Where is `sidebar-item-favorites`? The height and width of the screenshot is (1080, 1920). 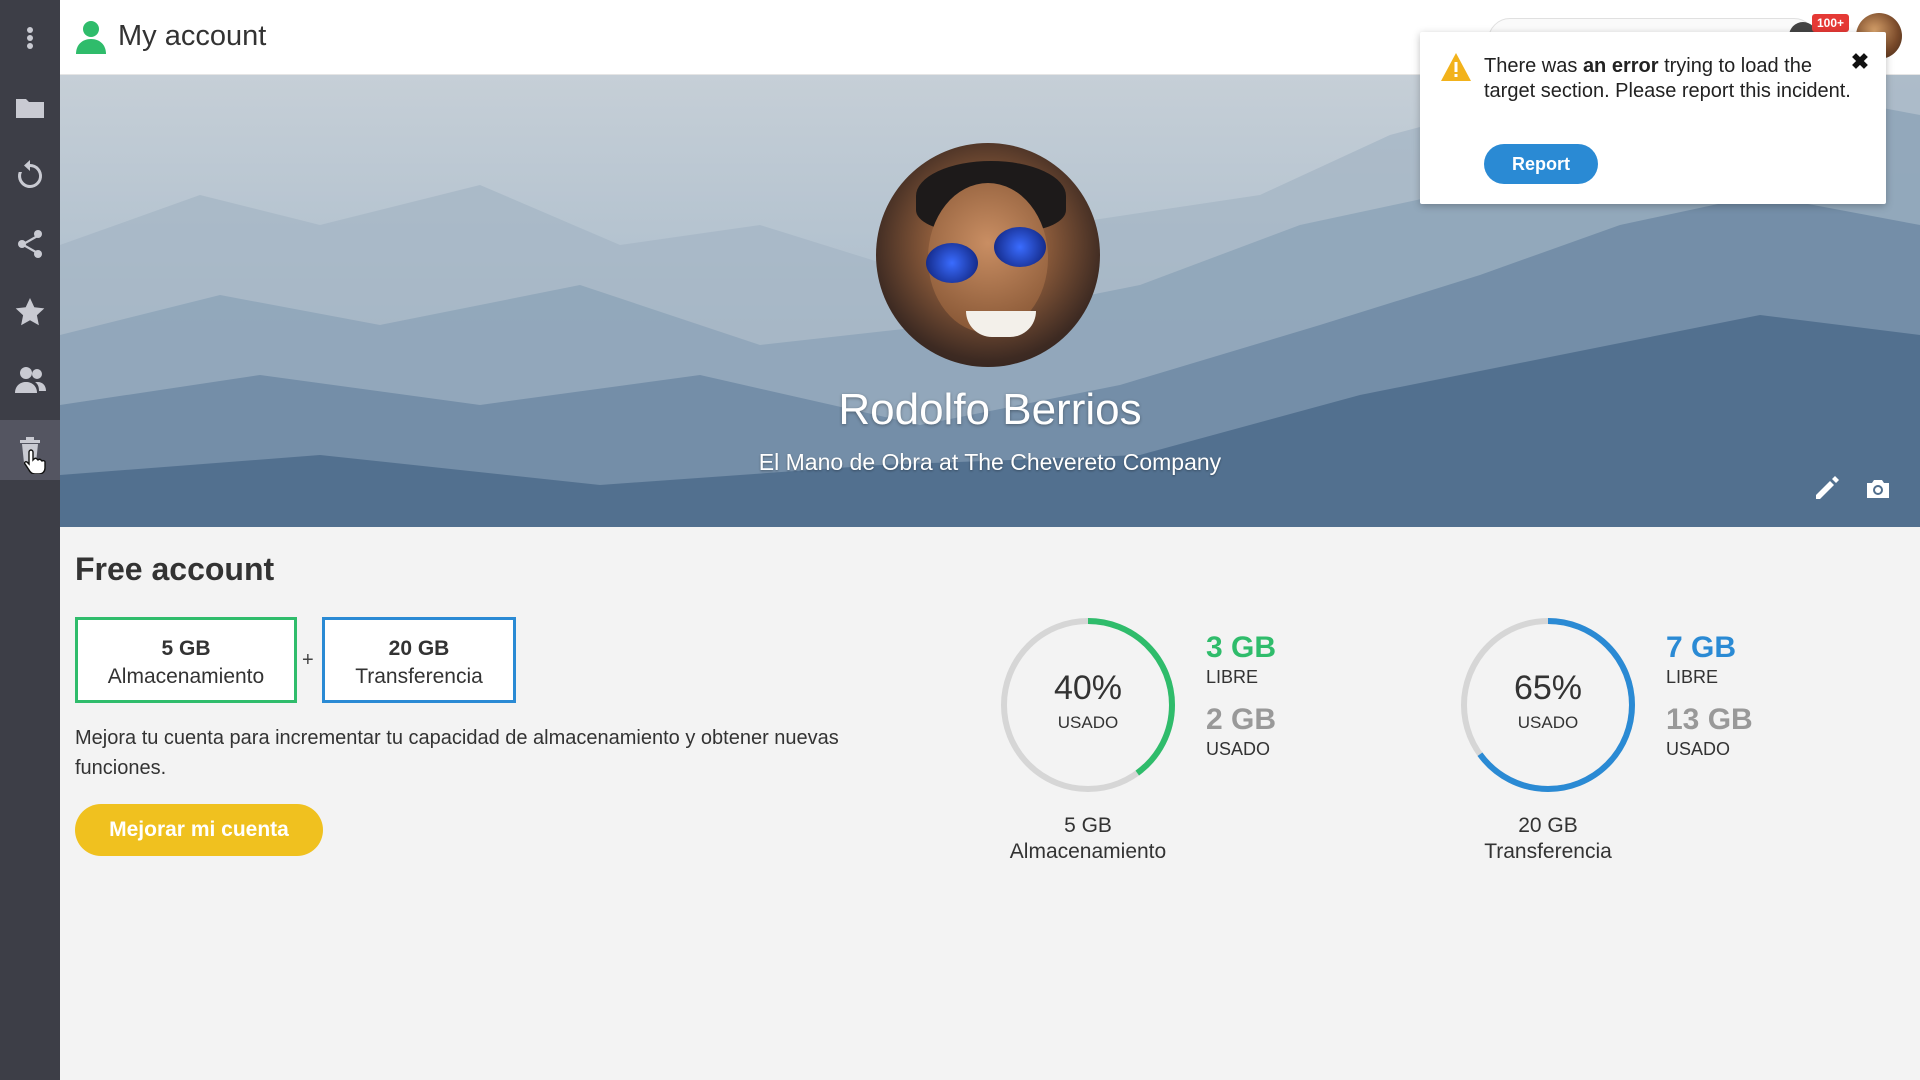 sidebar-item-favorites is located at coordinates (30, 312).